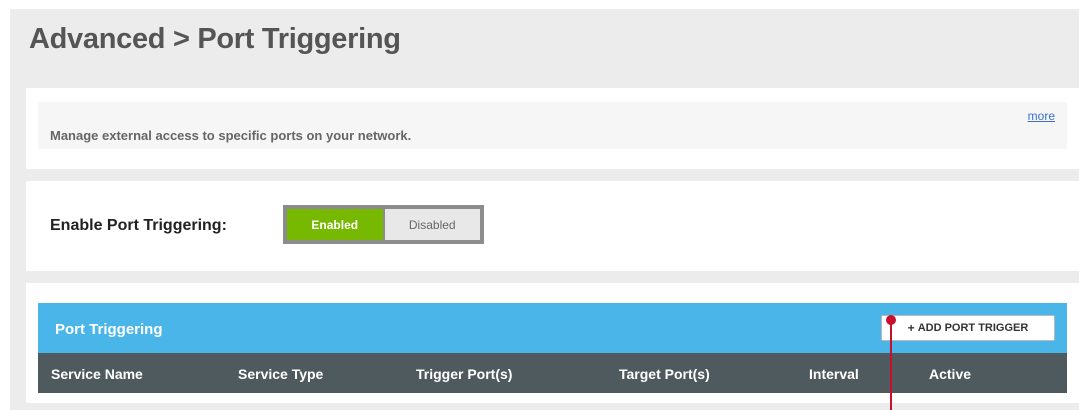 This screenshot has height=410, width=1079. Describe the element at coordinates (97, 374) in the screenshot. I see `column-header-service-name: Service Name` at that location.